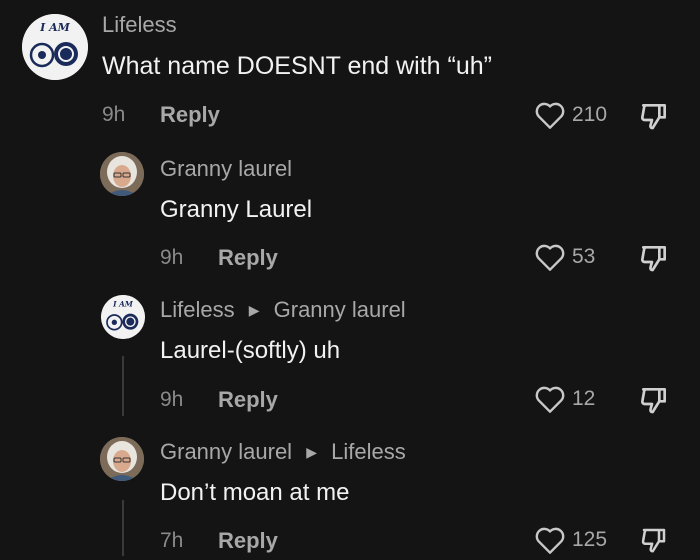 The image size is (700, 560). I want to click on reply-to-name: Granny laurel, so click(340, 309).